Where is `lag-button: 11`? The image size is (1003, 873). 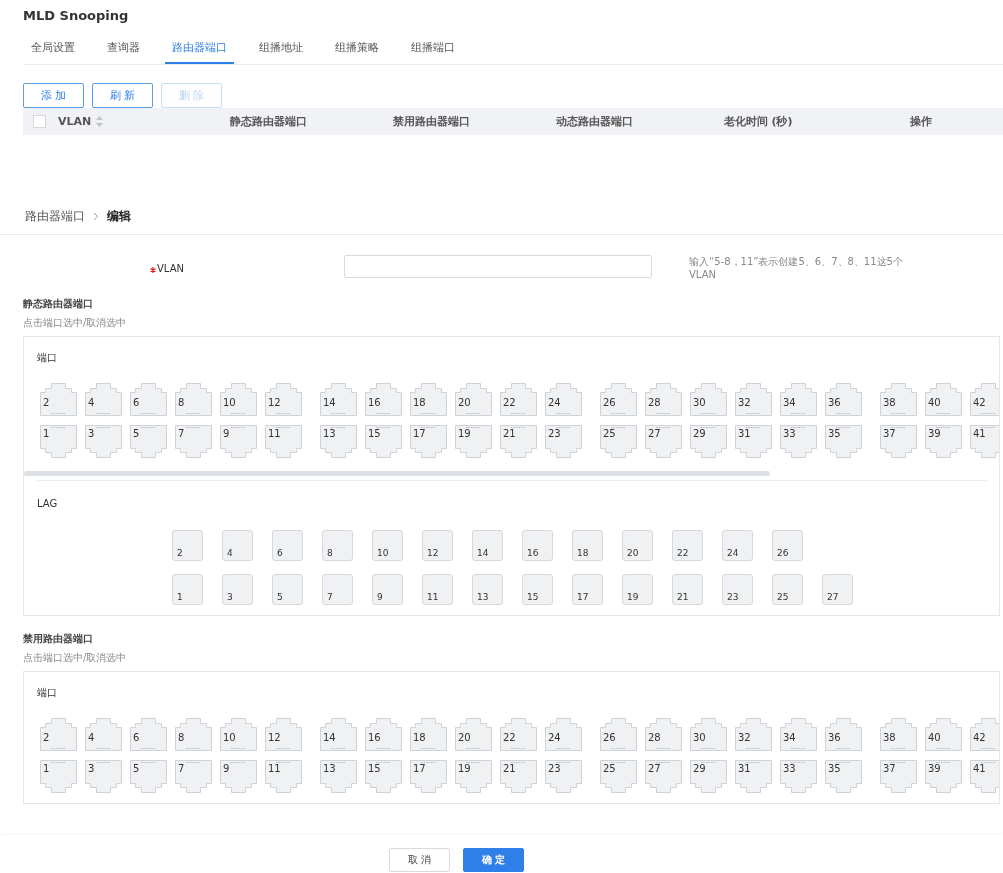 lag-button: 11 is located at coordinates (437, 589).